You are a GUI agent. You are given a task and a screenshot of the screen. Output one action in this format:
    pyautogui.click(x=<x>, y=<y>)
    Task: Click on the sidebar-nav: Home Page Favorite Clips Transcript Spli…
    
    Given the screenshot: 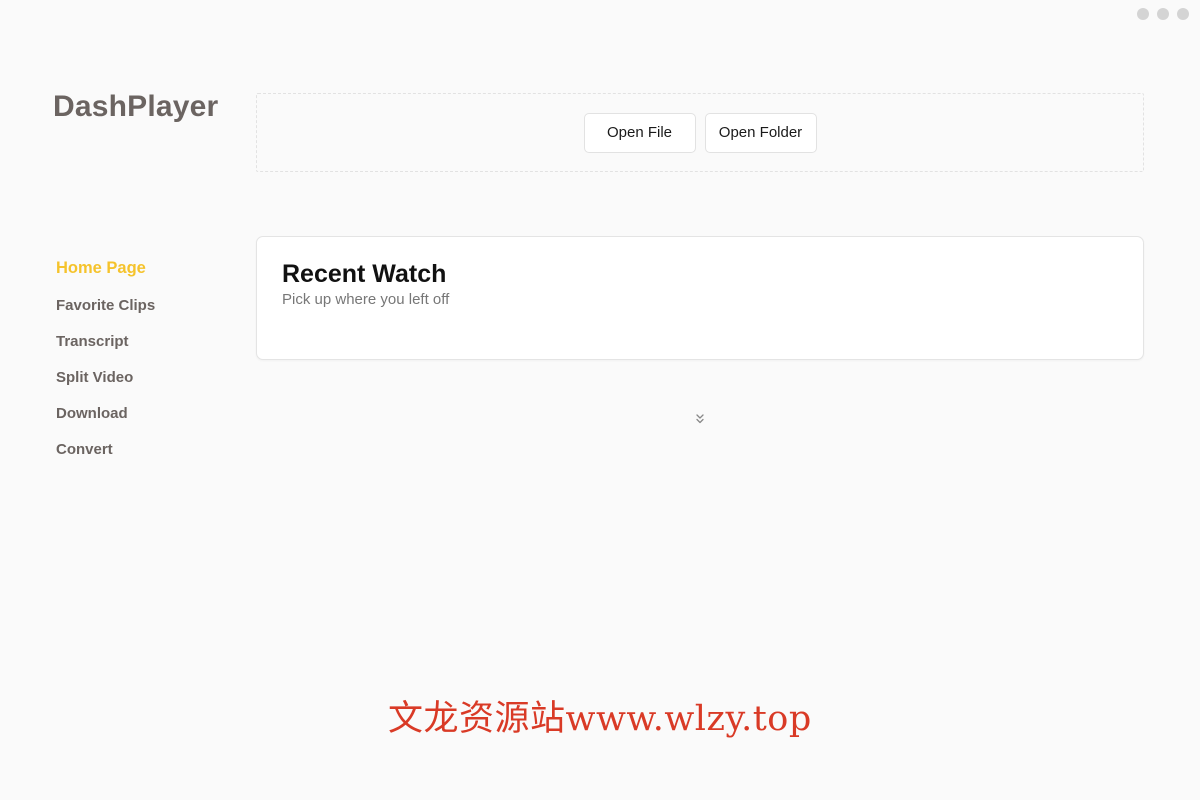 What is the action you would take?
    pyautogui.click(x=105, y=367)
    